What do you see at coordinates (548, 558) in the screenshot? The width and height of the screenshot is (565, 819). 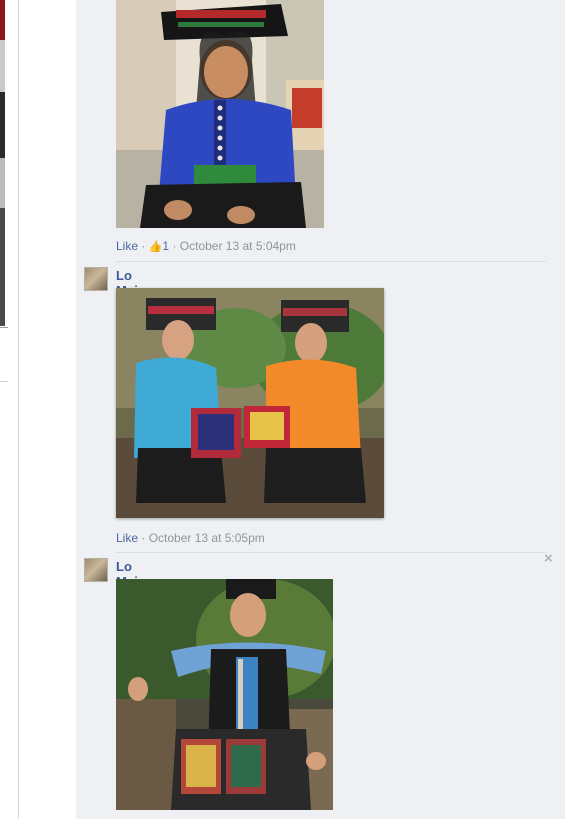 I see `close-icon: ×` at bounding box center [548, 558].